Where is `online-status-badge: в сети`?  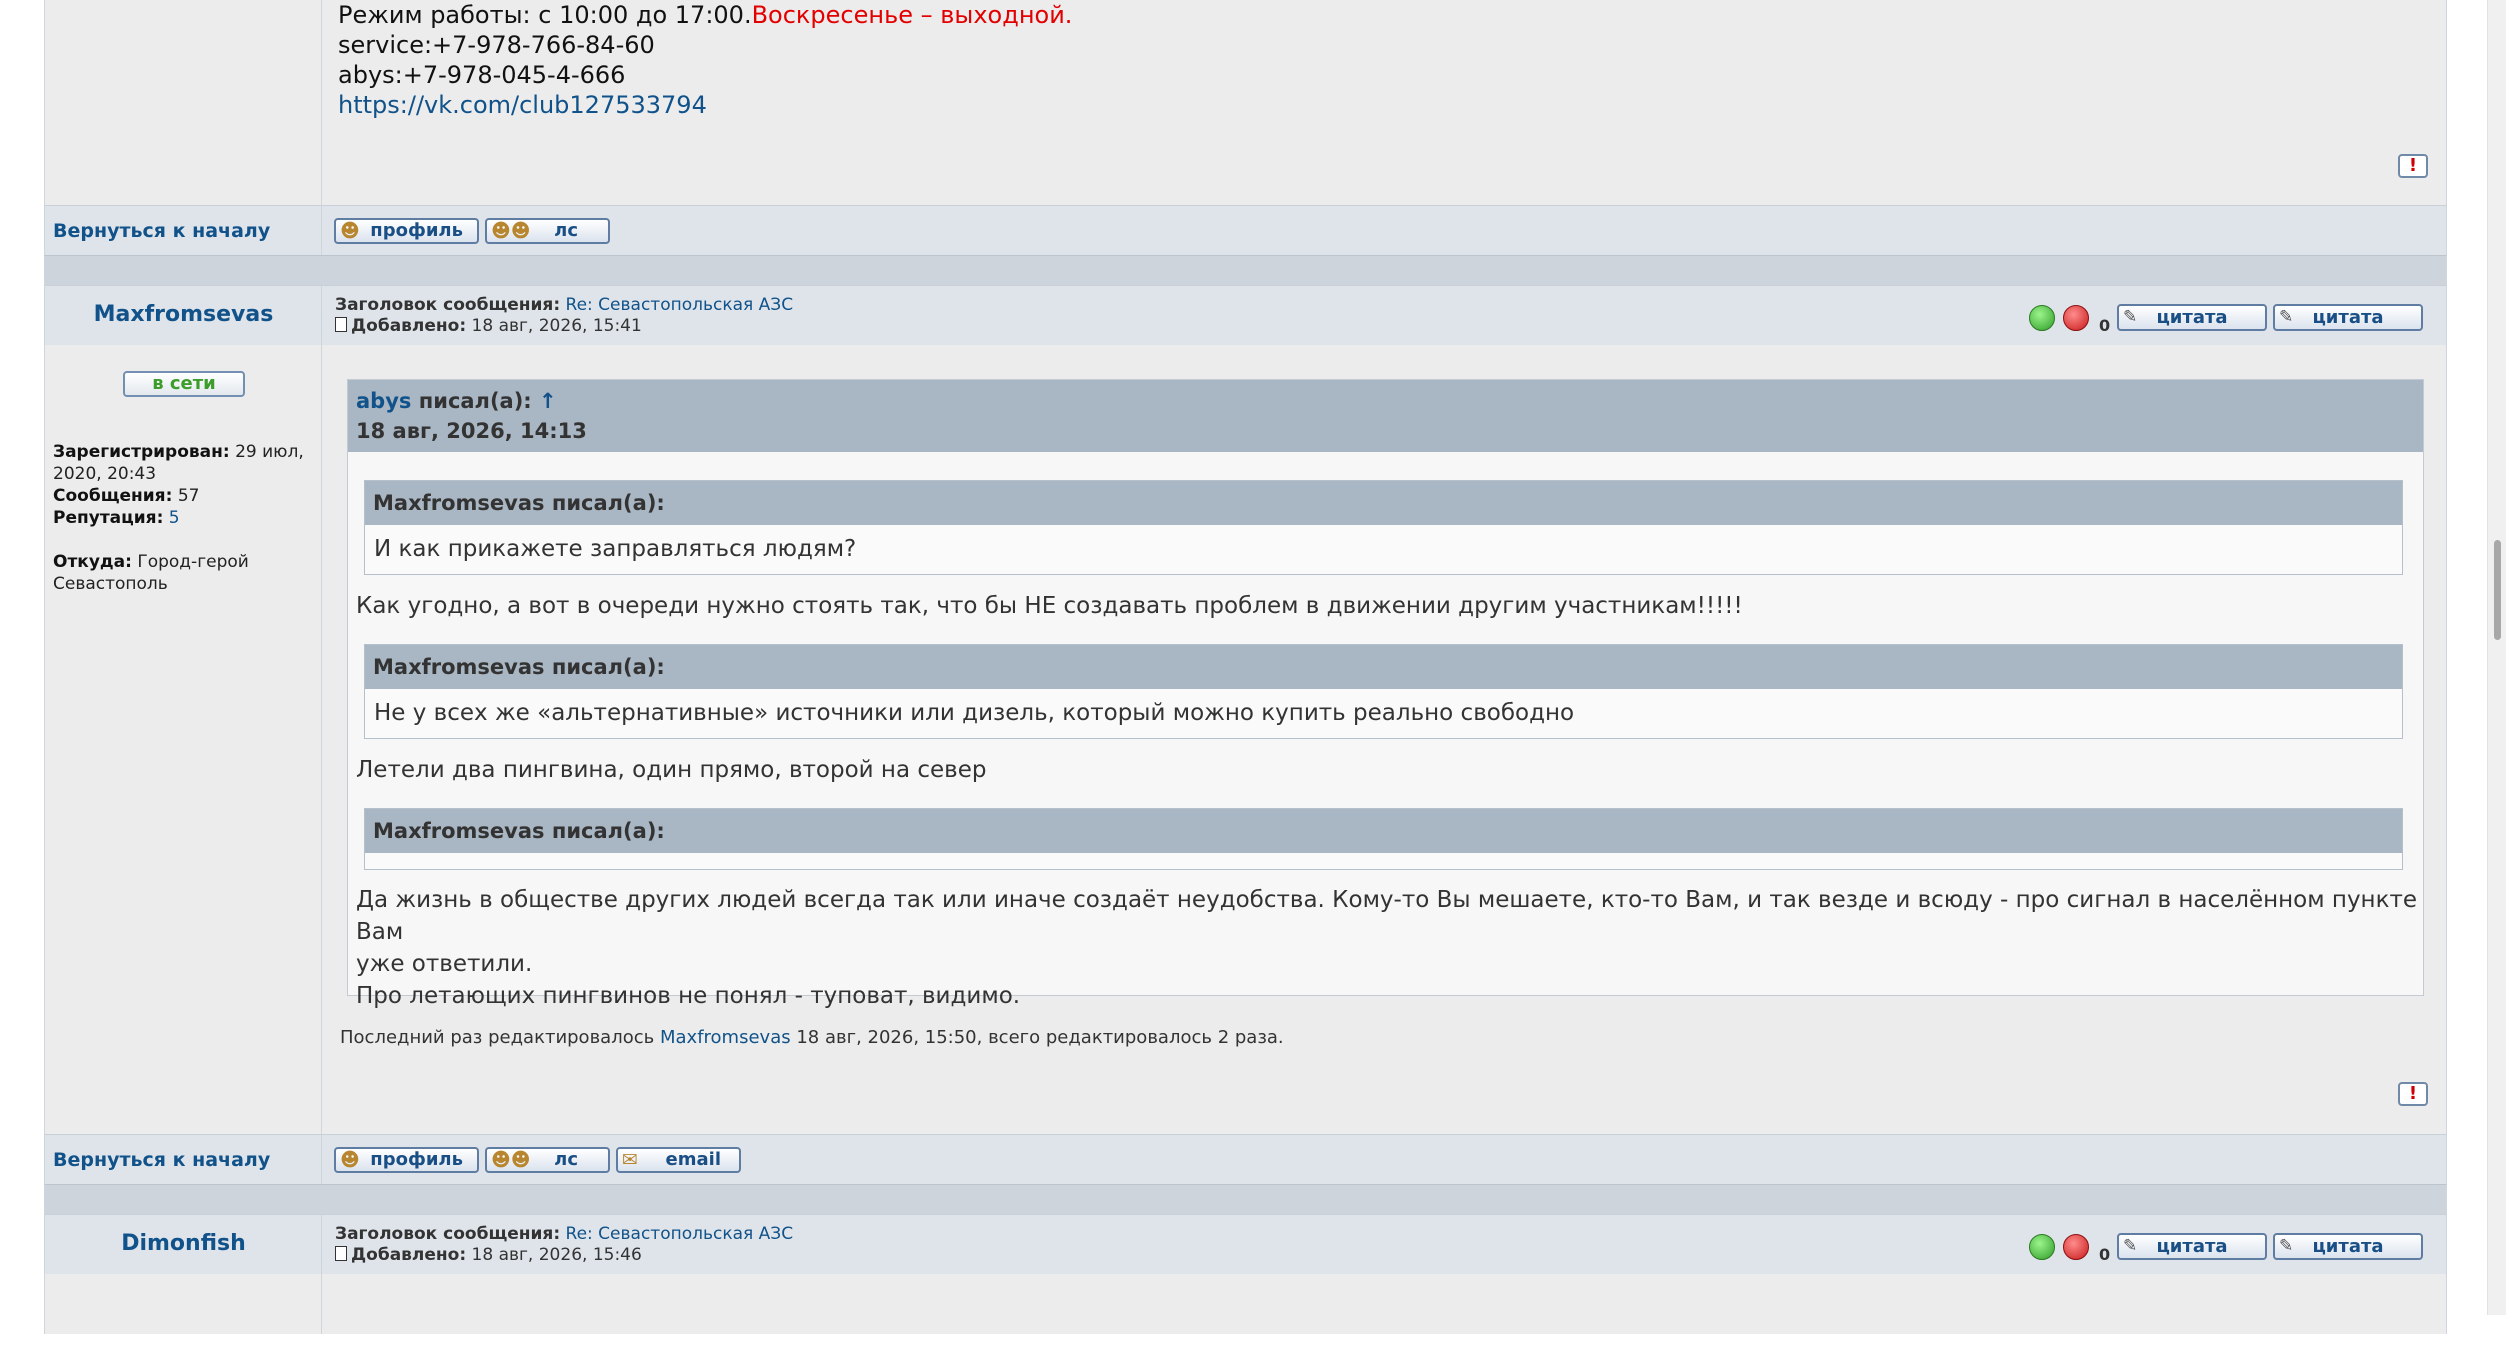
online-status-badge: в сети is located at coordinates (184, 384).